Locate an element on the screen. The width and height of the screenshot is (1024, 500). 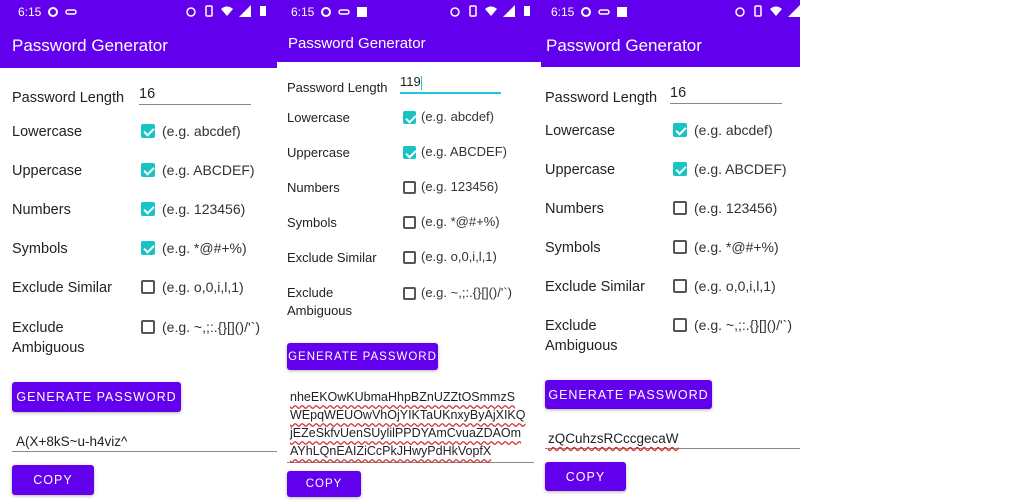
password-line: jEZeSkfvUenSUylilPPDYAmCvuaZDAOm is located at coordinates (406, 433).